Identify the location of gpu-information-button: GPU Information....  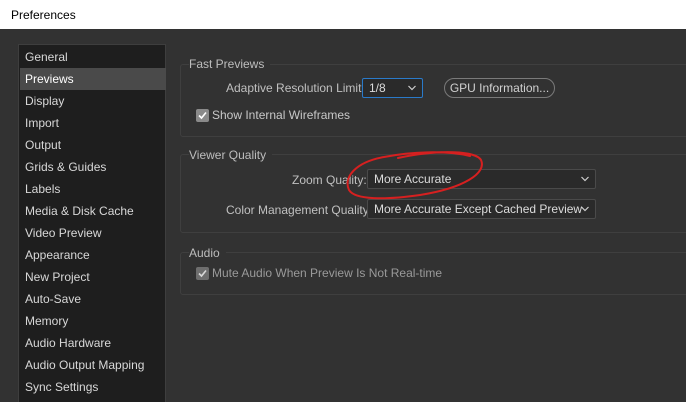
(499, 88).